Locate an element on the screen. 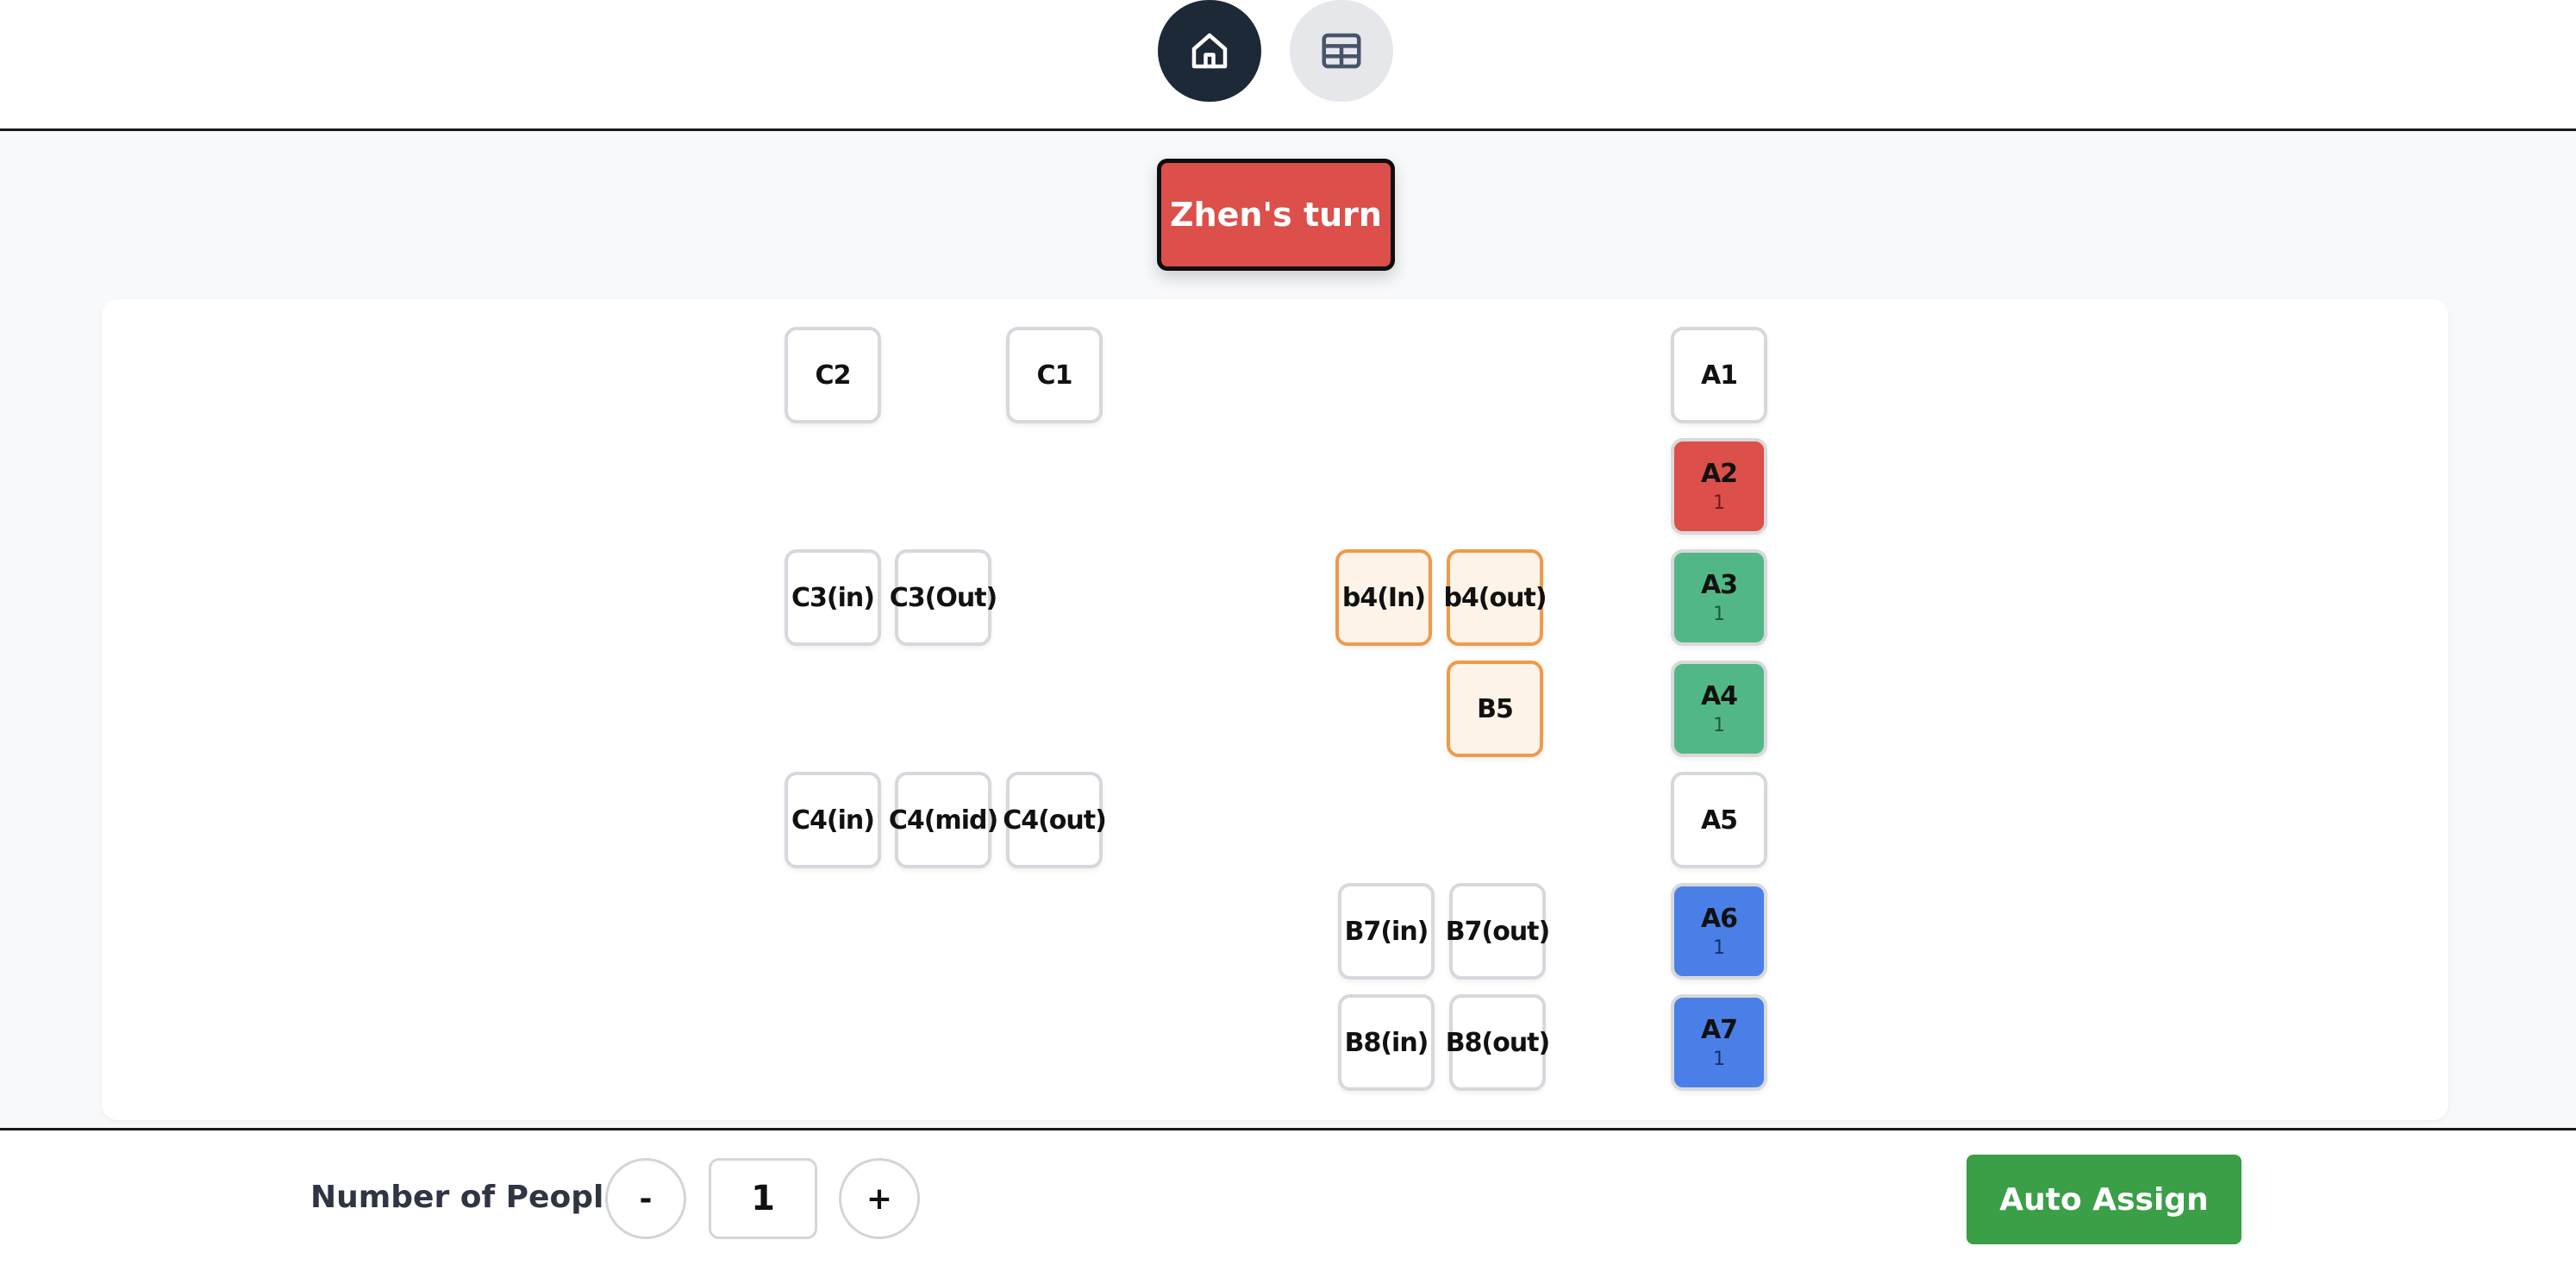 The height and width of the screenshot is (1265, 2576). seat-label: B7(in) is located at coordinates (1387, 931).